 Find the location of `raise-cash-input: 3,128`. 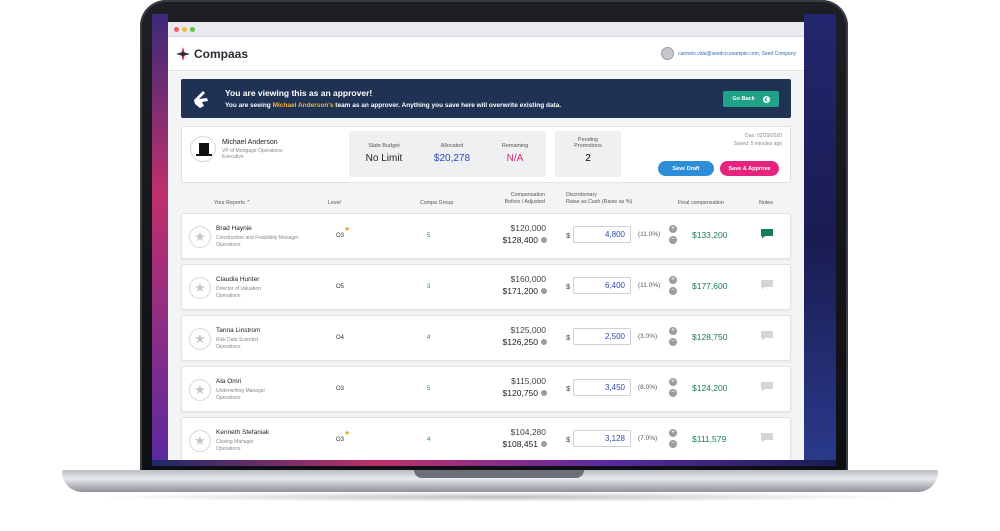

raise-cash-input: 3,128 is located at coordinates (602, 438).